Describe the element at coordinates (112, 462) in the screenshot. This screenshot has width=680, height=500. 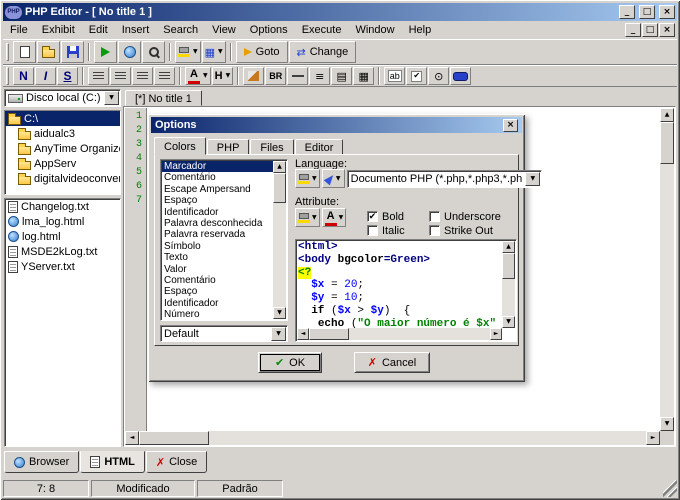
I see `tab-html: HTML` at that location.